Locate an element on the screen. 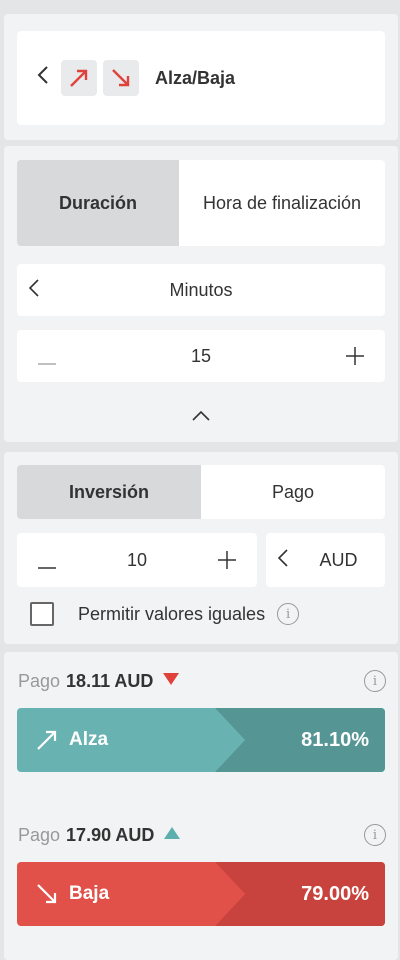 The width and height of the screenshot is (400, 960). tab-payout: Pago is located at coordinates (293, 492).